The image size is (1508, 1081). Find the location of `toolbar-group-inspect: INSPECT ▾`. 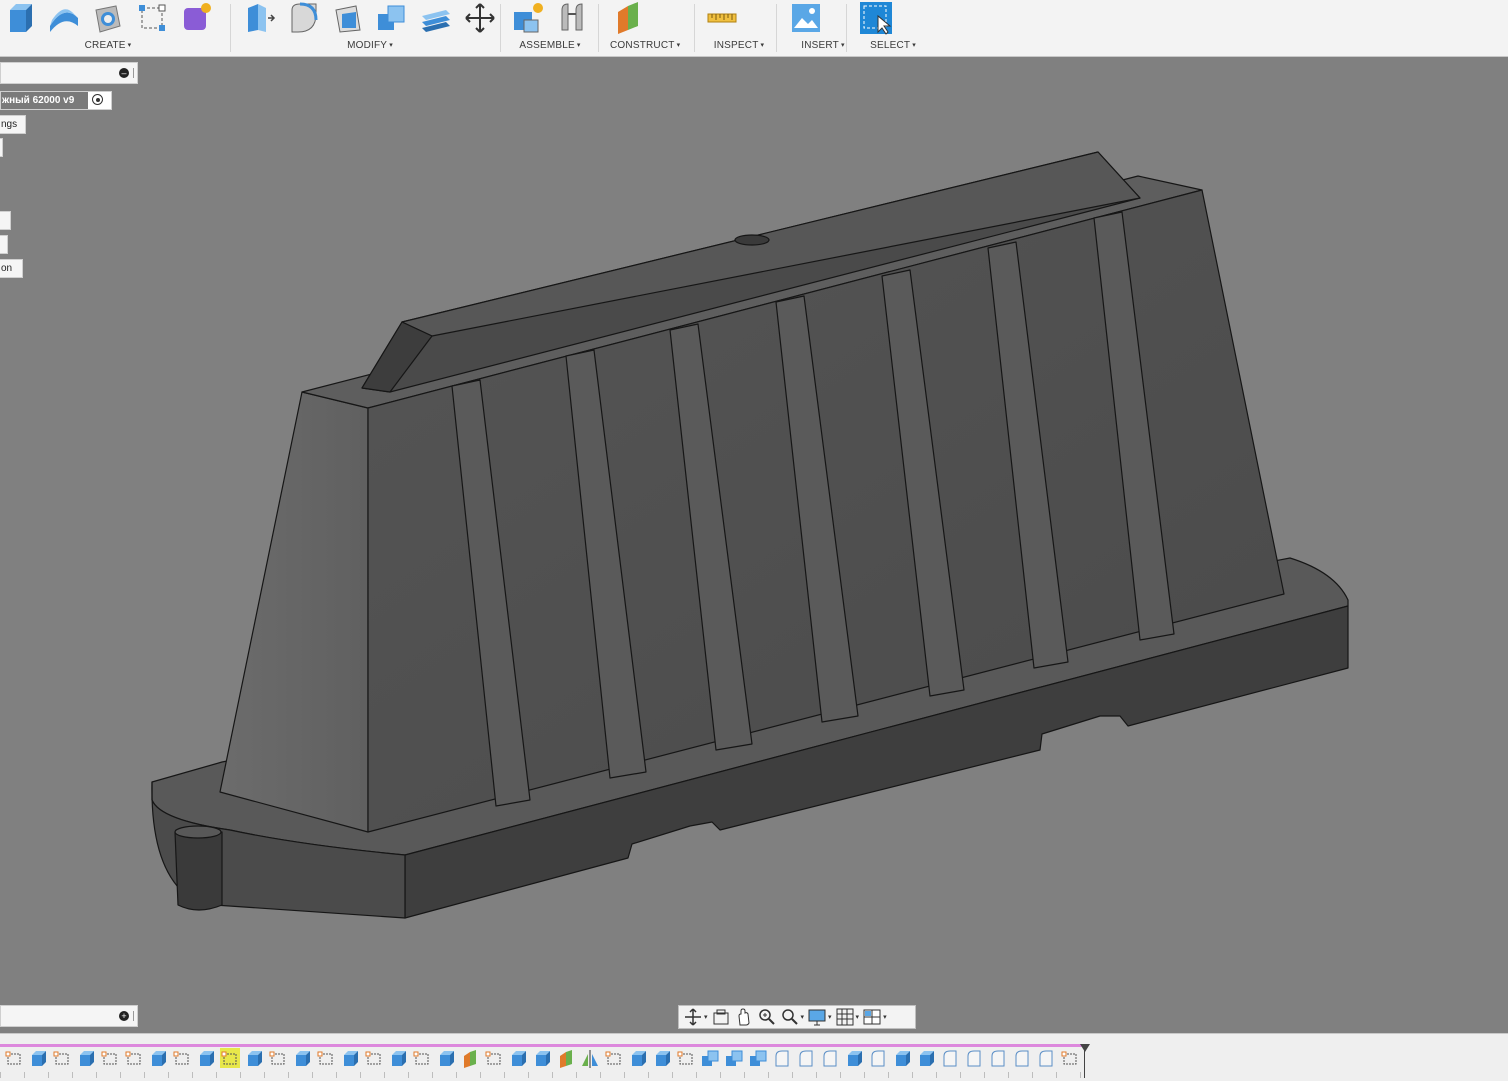

toolbar-group-inspect: INSPECT ▾ is located at coordinates (739, 28).